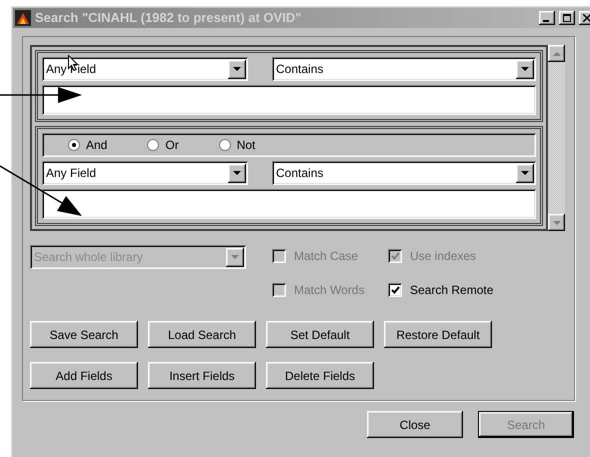 This screenshot has height=457, width=590. Describe the element at coordinates (84, 375) in the screenshot. I see `action-button: Add Fields` at that location.